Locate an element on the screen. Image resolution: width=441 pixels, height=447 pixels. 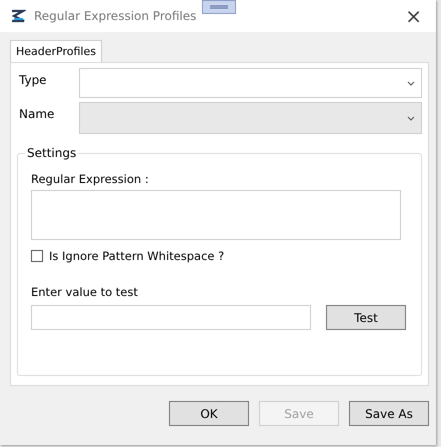
field-label: Type is located at coordinates (33, 79).